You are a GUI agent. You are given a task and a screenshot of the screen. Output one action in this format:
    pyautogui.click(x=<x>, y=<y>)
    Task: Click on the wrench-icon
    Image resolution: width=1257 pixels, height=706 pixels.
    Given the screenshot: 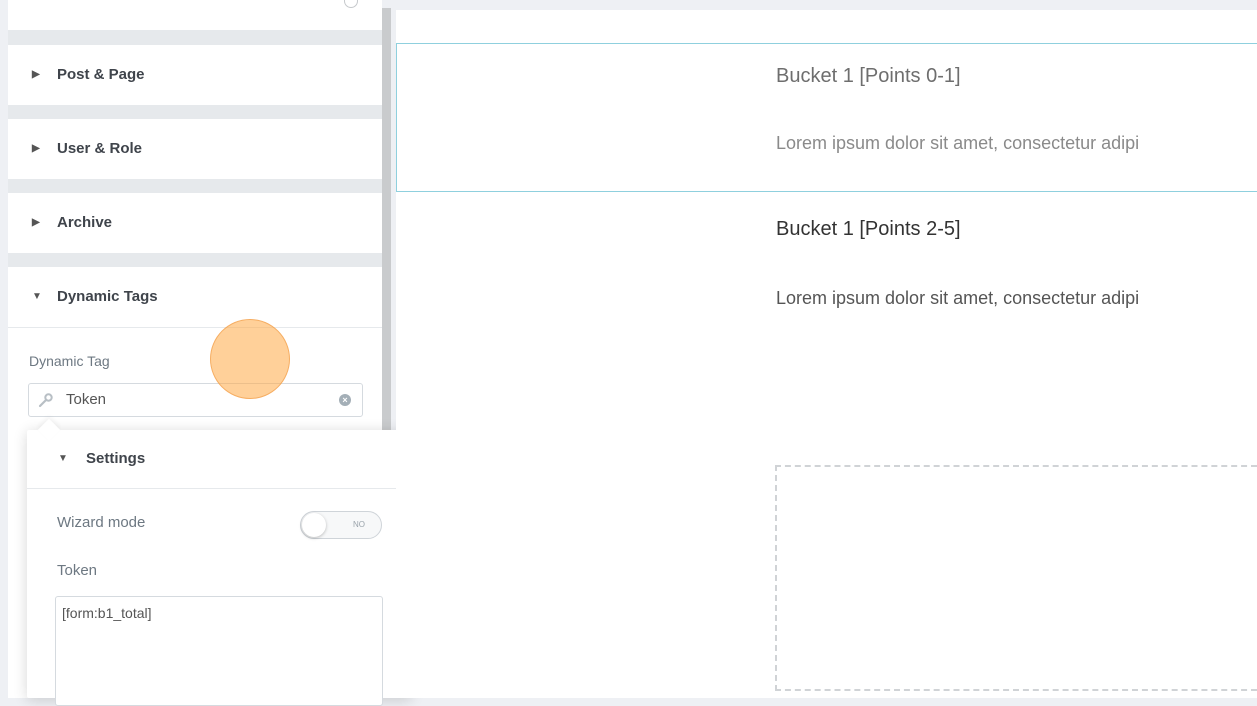 What is the action you would take?
    pyautogui.click(x=45, y=400)
    